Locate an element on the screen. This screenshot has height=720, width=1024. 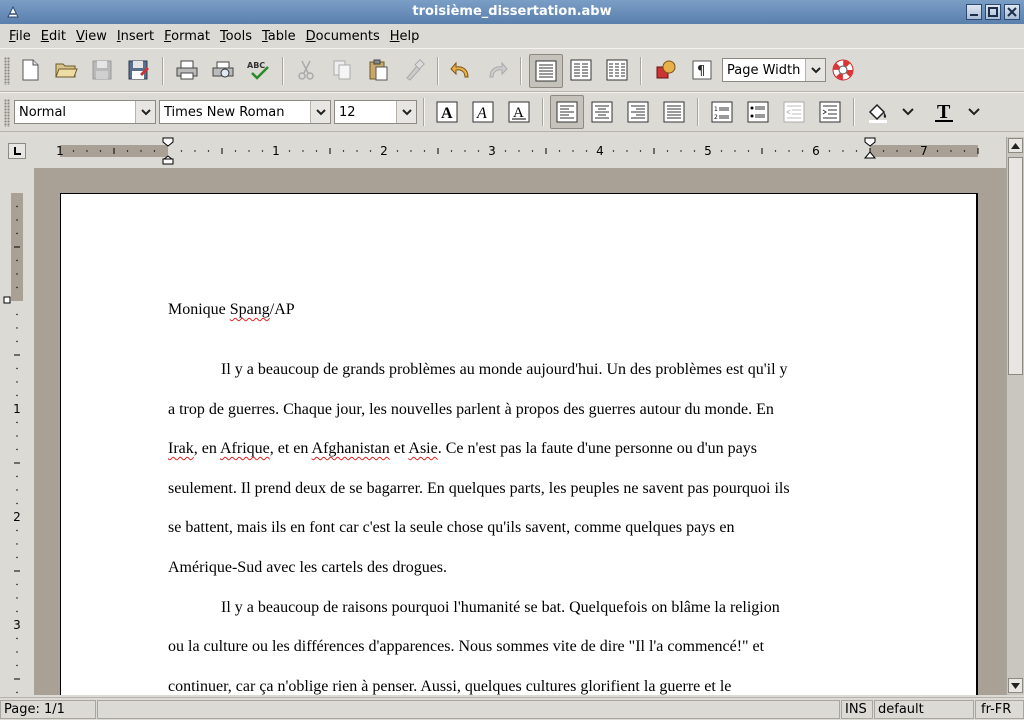
increase-indent-button is located at coordinates (830, 112).